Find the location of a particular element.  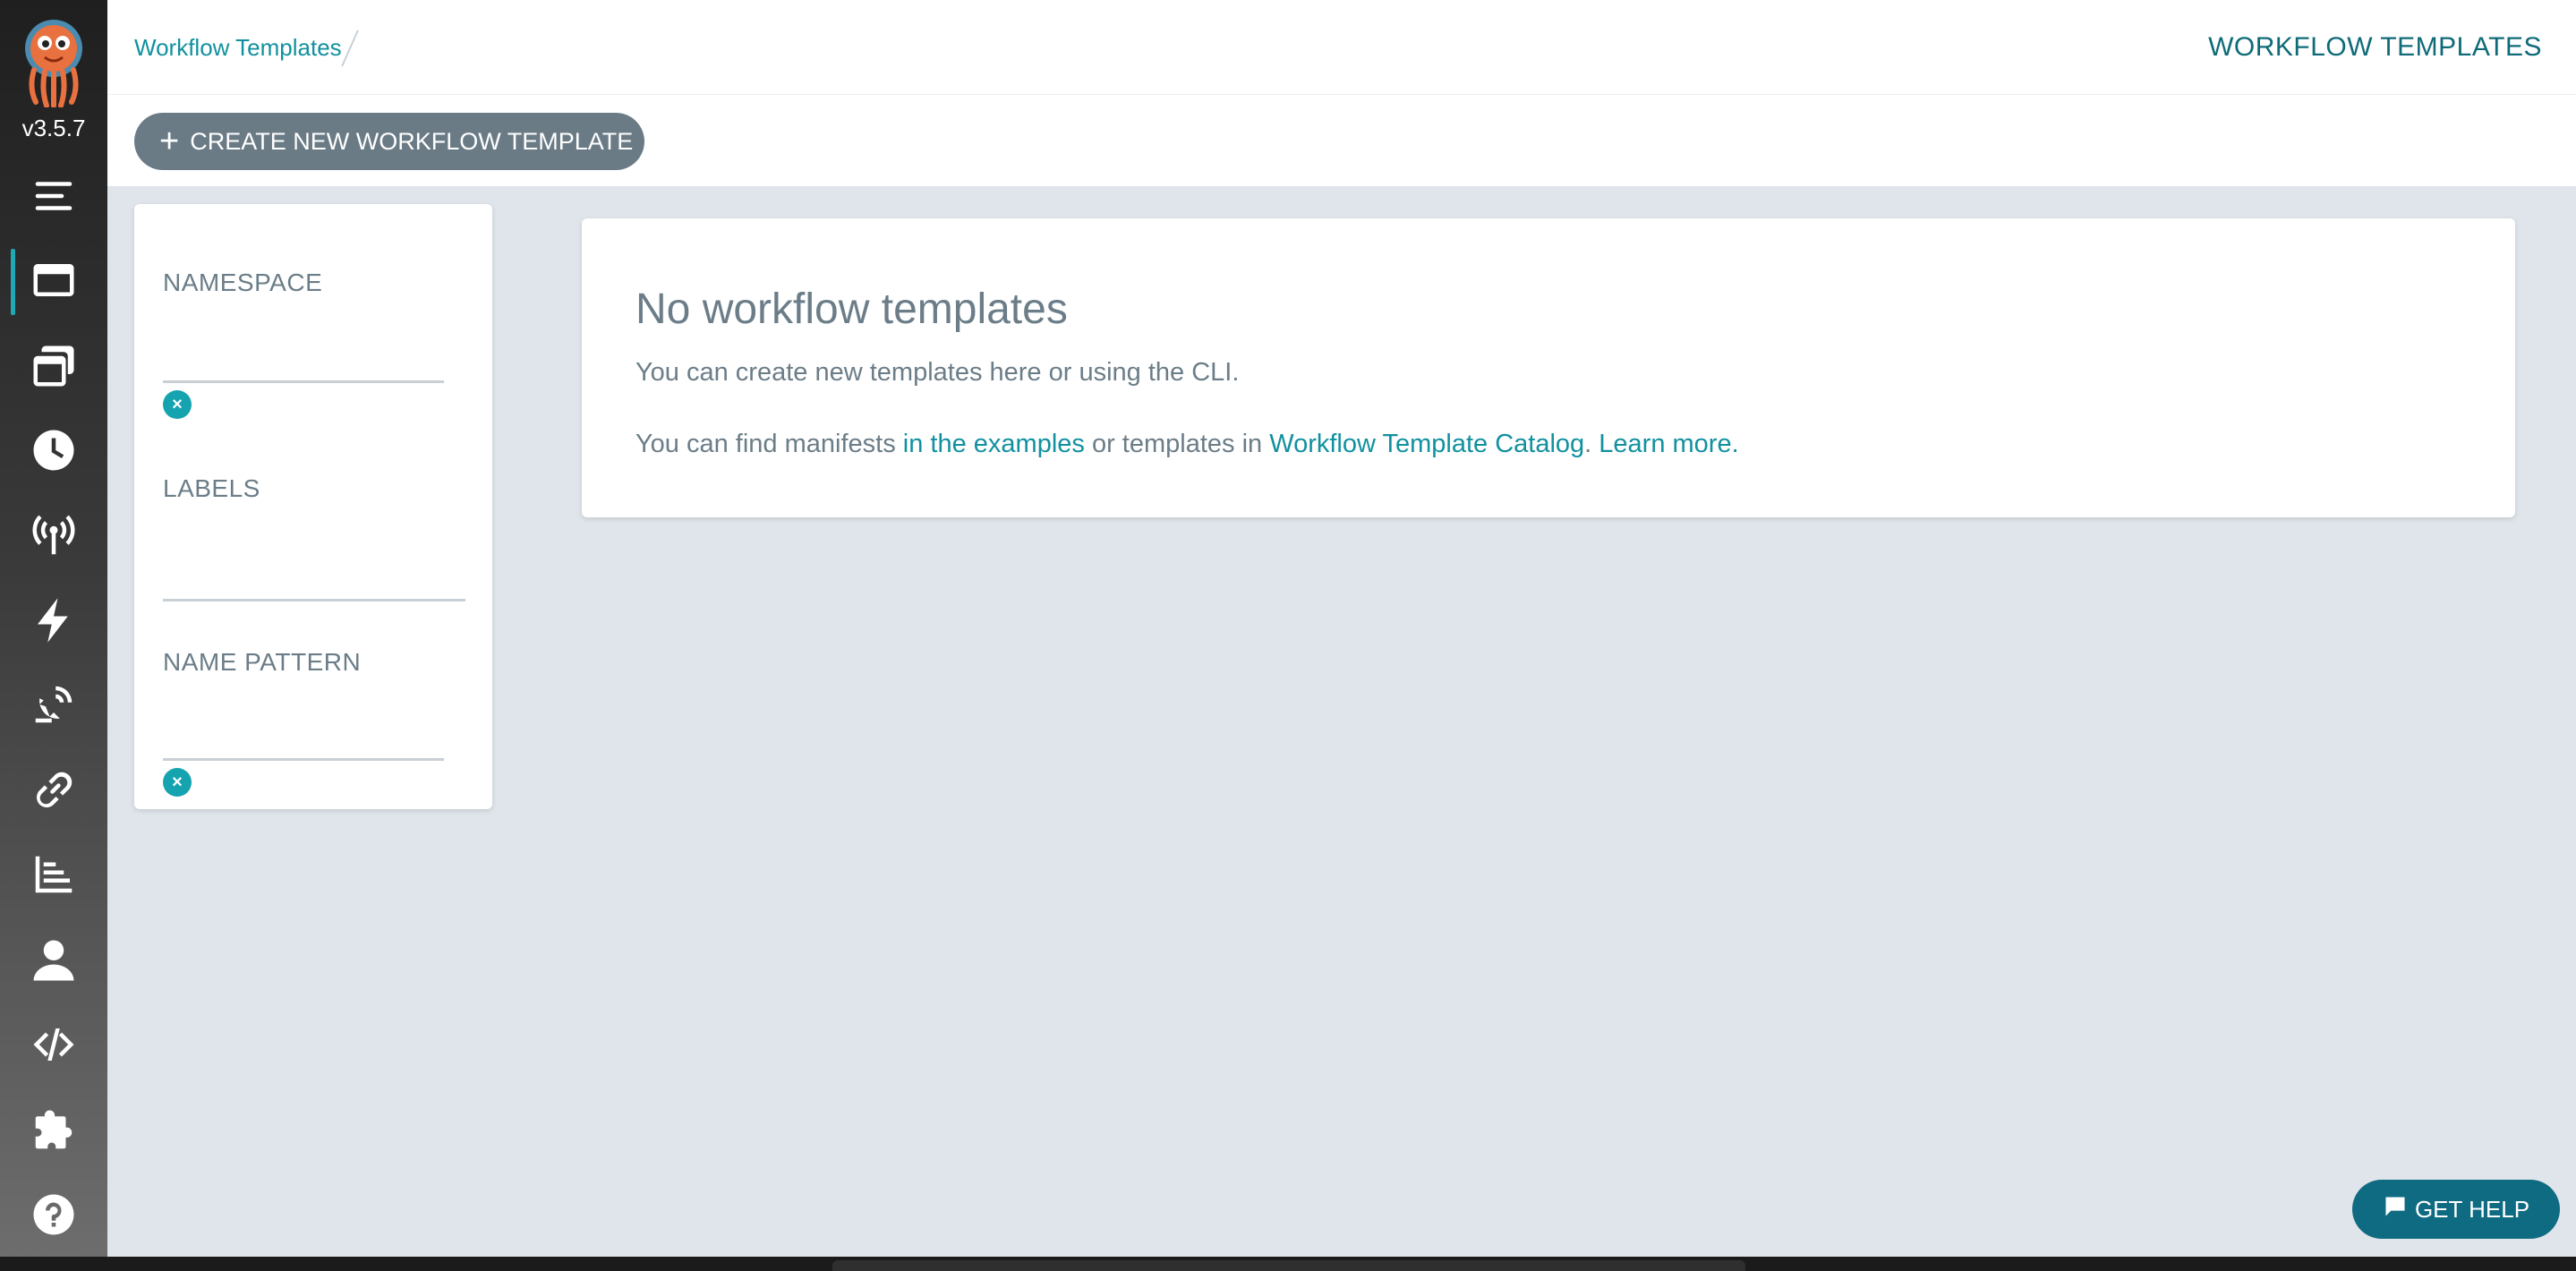

empty-state-title: No workflow templates is located at coordinates (851, 309).